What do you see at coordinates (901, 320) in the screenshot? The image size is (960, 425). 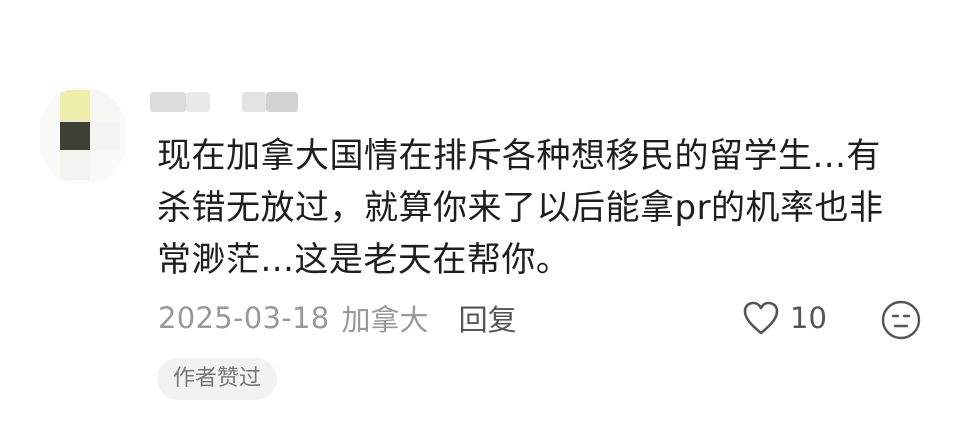 I see `neutral-face-icon` at bounding box center [901, 320].